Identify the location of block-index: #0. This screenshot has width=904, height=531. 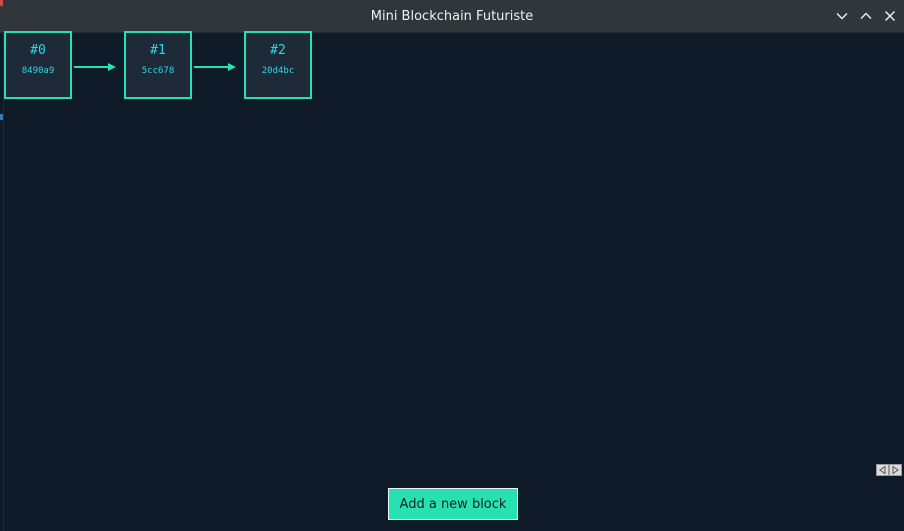
(38, 50).